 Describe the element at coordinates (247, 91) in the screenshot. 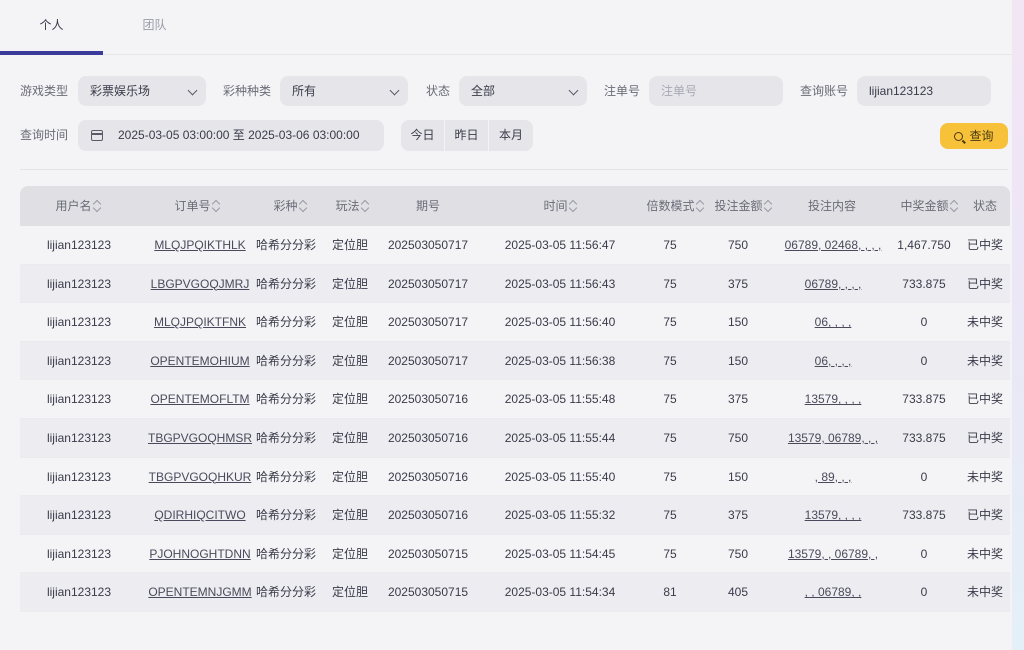

I see `lottery-kind-label: 彩种种类` at that location.